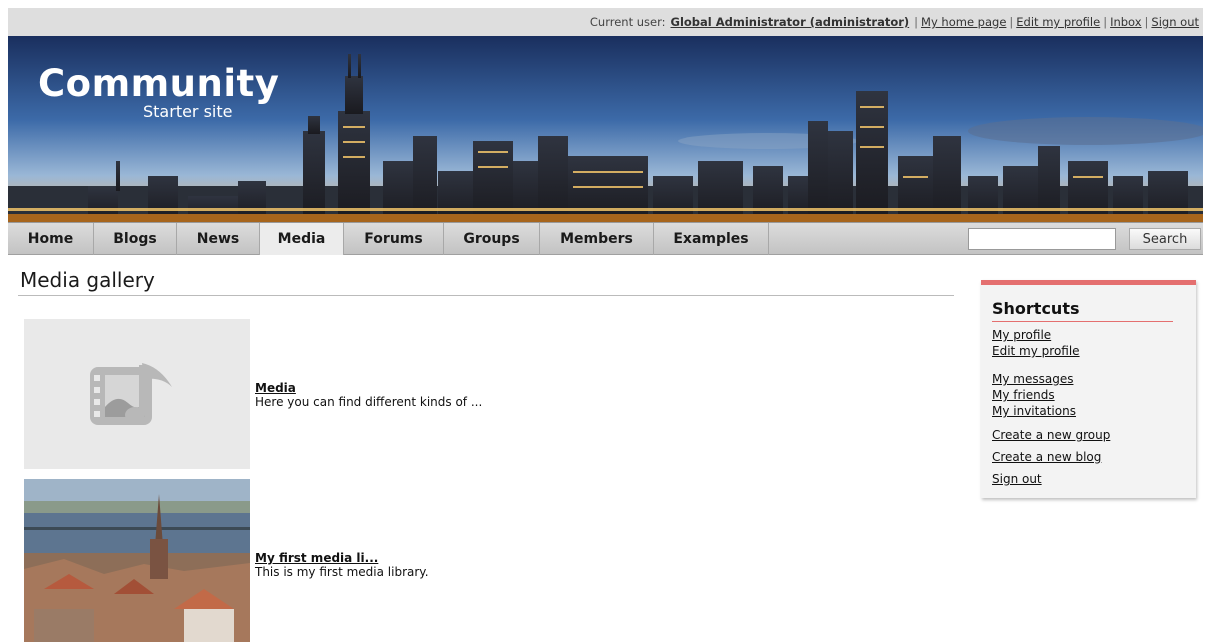  I want to click on shortcut-edit-profile: Edit my profile, so click(1036, 351).